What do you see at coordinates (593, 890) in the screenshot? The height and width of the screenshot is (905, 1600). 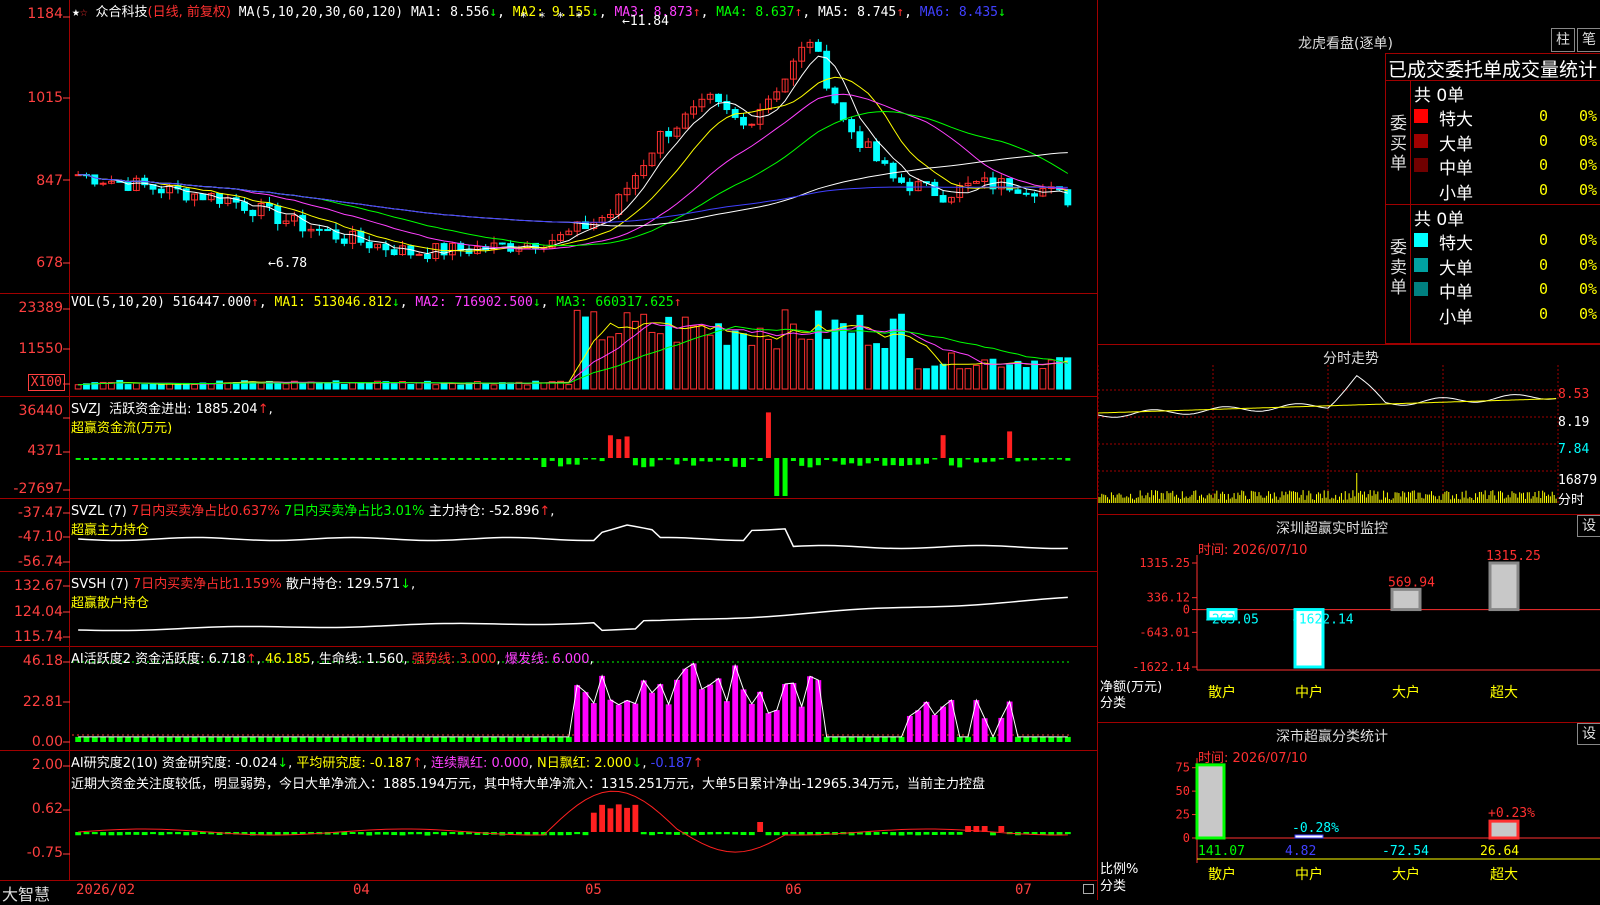 I see `x-label: 05` at bounding box center [593, 890].